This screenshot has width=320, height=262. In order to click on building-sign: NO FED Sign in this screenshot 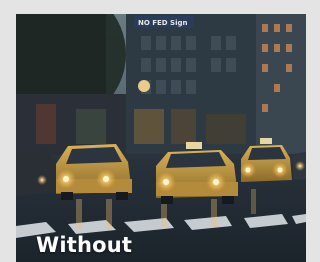, I will do `click(163, 23)`.